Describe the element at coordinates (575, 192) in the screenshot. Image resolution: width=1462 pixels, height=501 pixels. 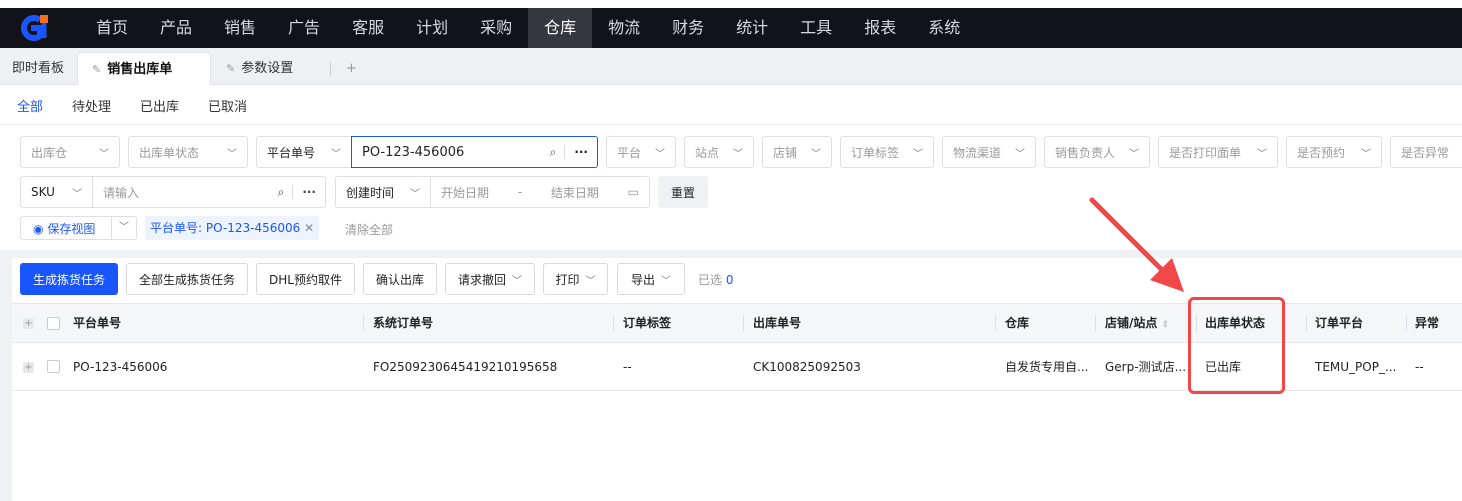
I see `end-date: 结束日期` at that location.